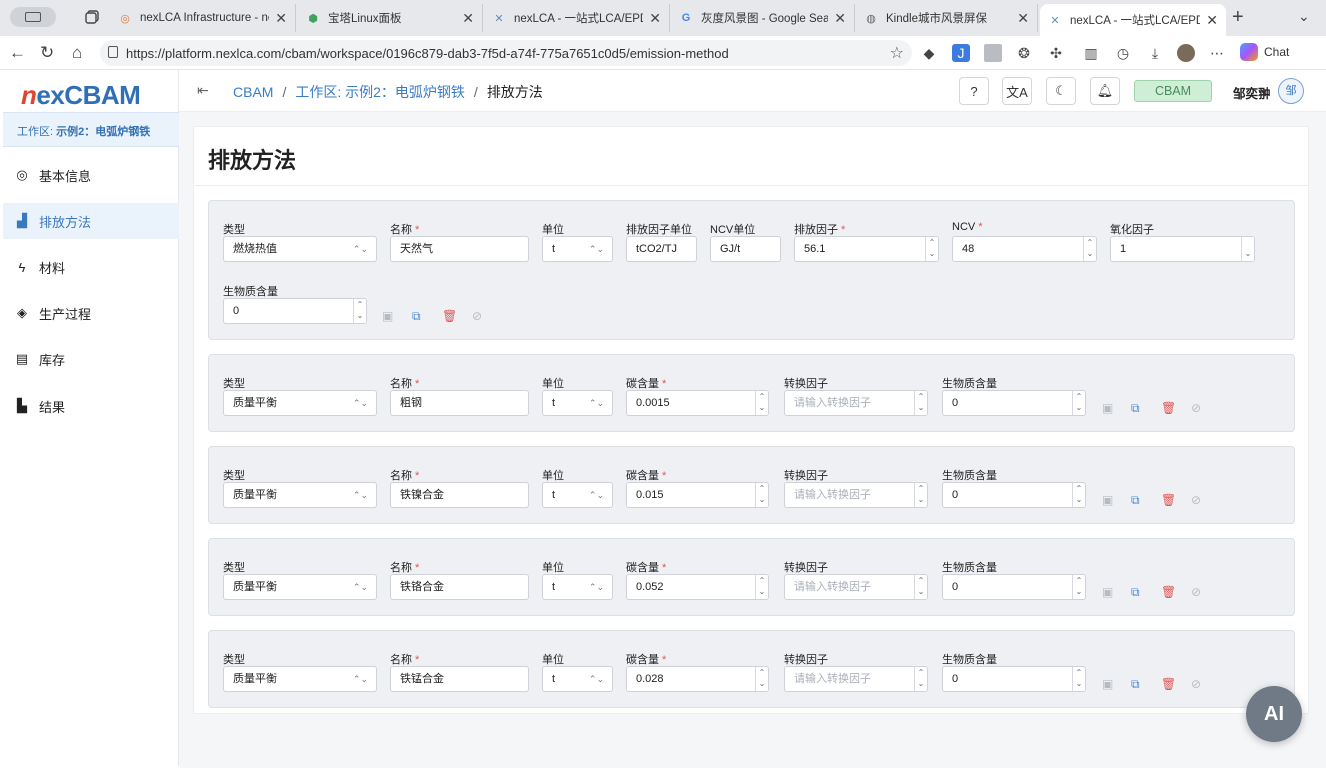 Image resolution: width=1326 pixels, height=768 pixels. Describe the element at coordinates (77, 53) in the screenshot. I see `home-icon: ⌂` at that location.